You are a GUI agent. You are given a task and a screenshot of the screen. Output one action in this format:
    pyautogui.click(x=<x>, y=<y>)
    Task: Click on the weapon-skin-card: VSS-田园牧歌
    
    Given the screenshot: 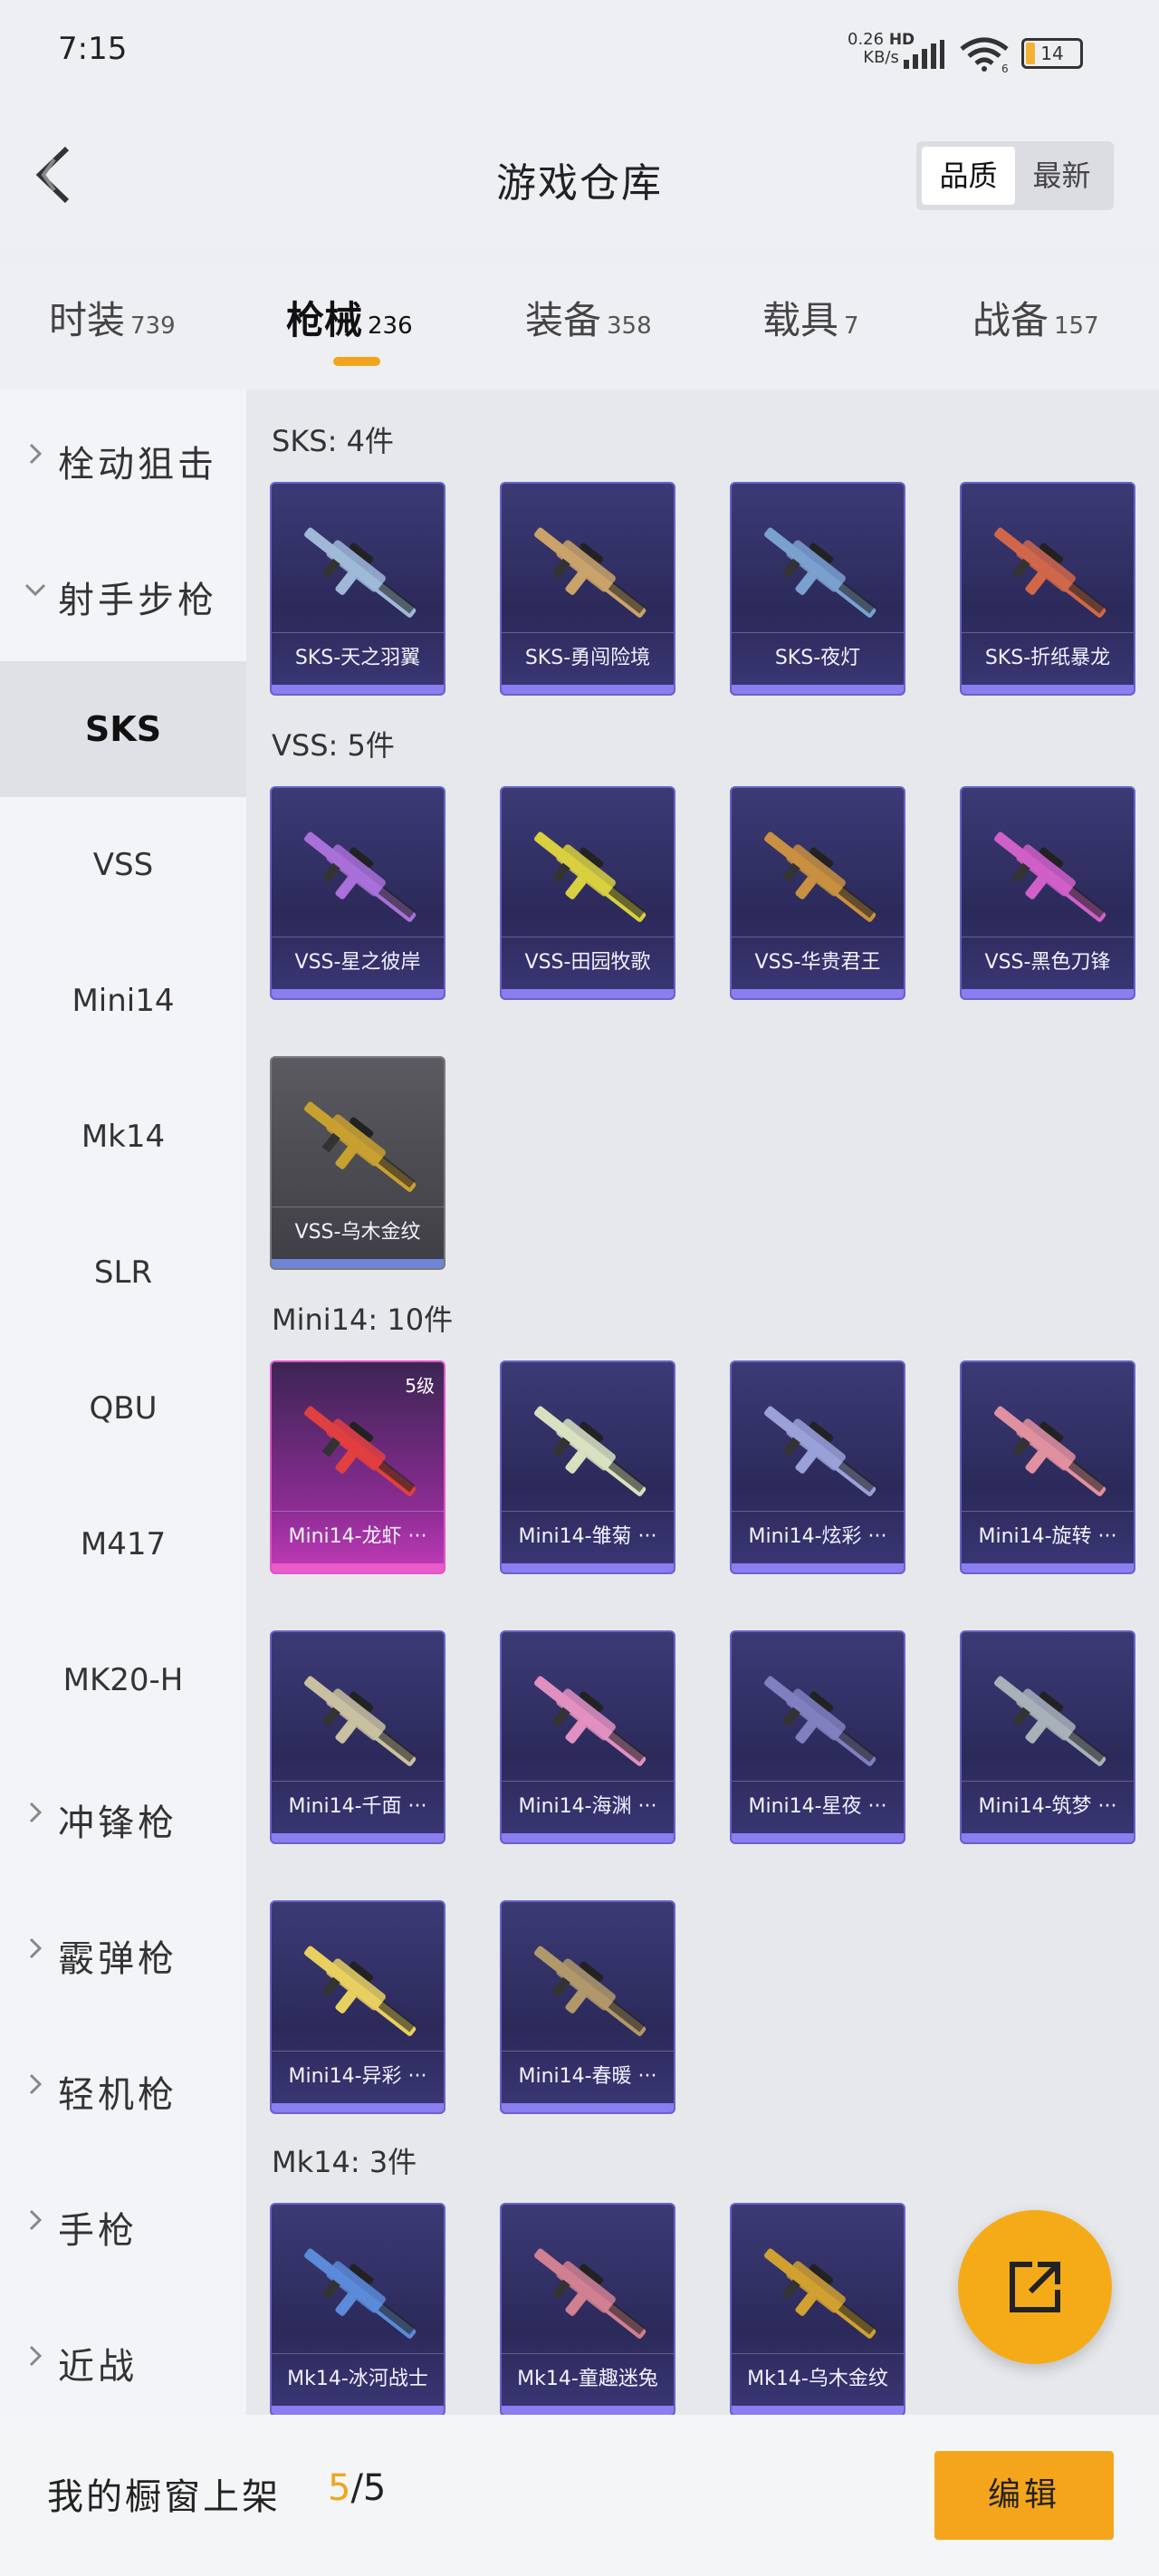 What is the action you would take?
    pyautogui.click(x=588, y=893)
    